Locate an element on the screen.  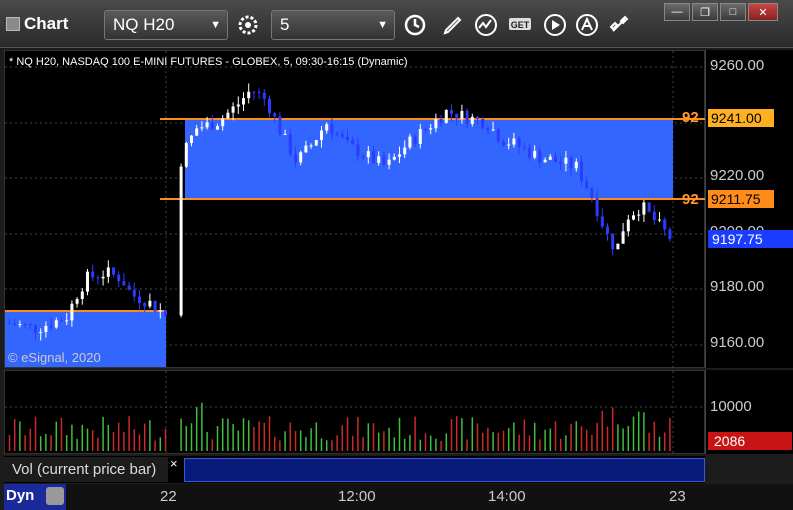
pencil-draw-icon is located at coordinates (453, 25).